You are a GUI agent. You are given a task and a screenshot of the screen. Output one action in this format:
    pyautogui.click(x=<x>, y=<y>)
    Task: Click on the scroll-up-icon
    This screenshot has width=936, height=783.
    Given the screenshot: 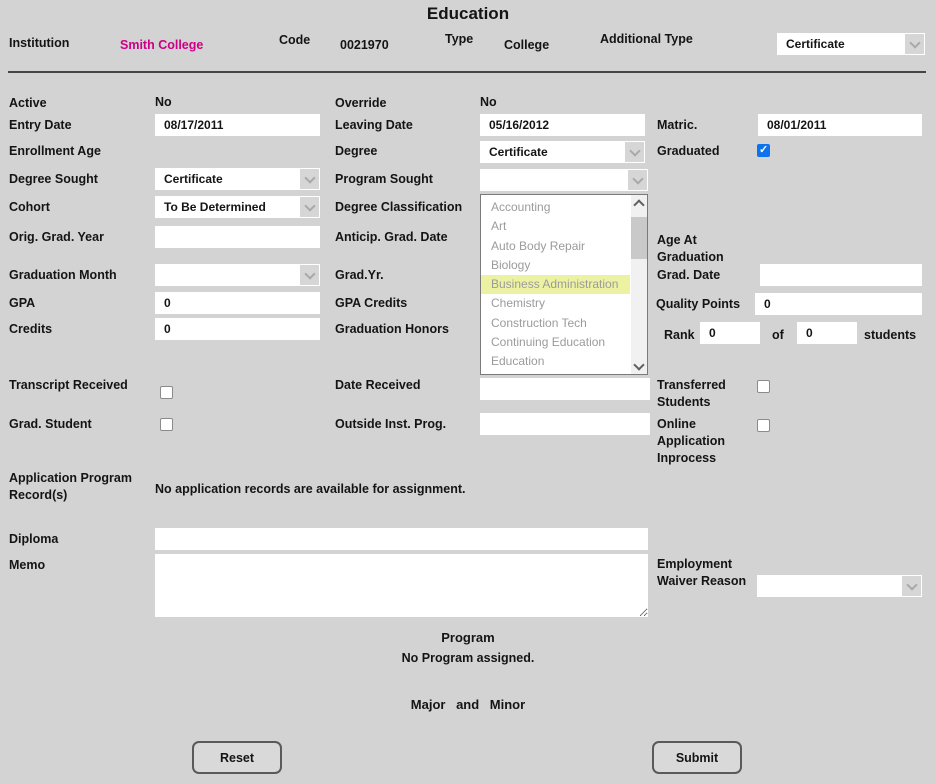 What is the action you would take?
    pyautogui.click(x=639, y=203)
    